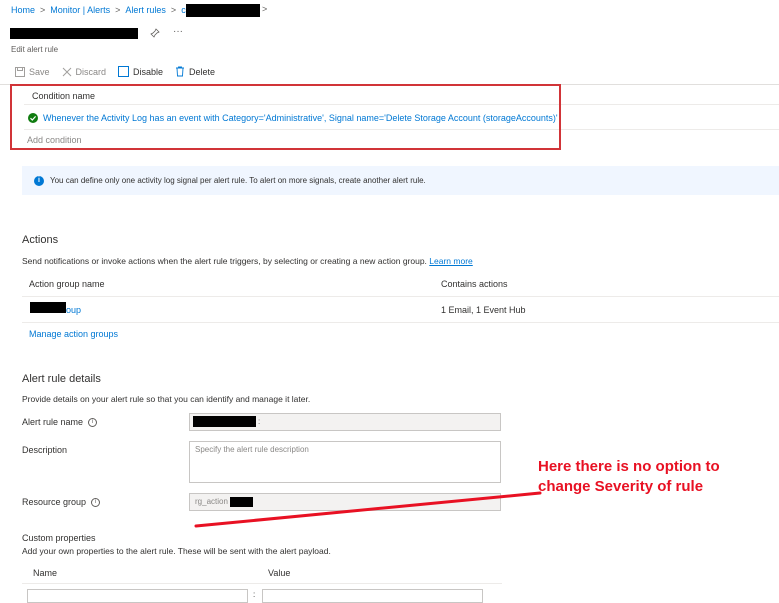  Describe the element at coordinates (178, 31) in the screenshot. I see `more-icon: ···` at that location.